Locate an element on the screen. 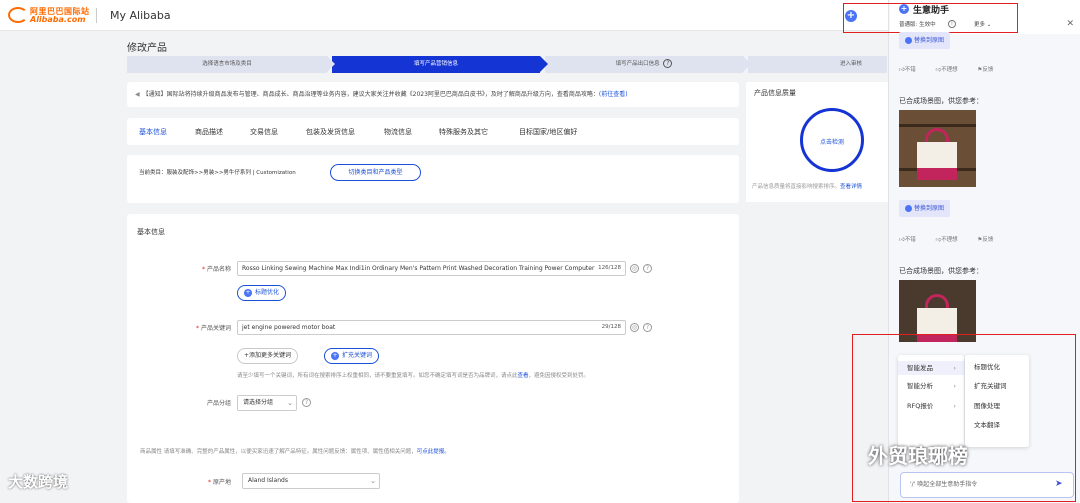  product-name-label-text: 产品名称 is located at coordinates (218, 269).